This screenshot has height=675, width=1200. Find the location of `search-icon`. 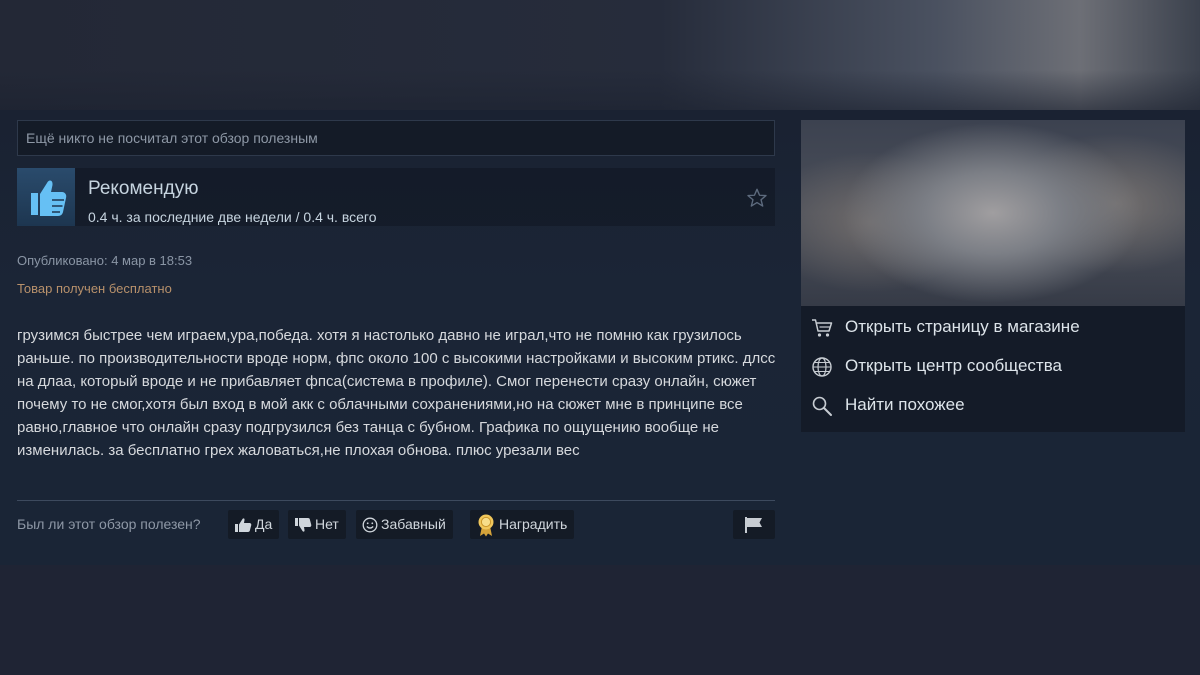

search-icon is located at coordinates (822, 406).